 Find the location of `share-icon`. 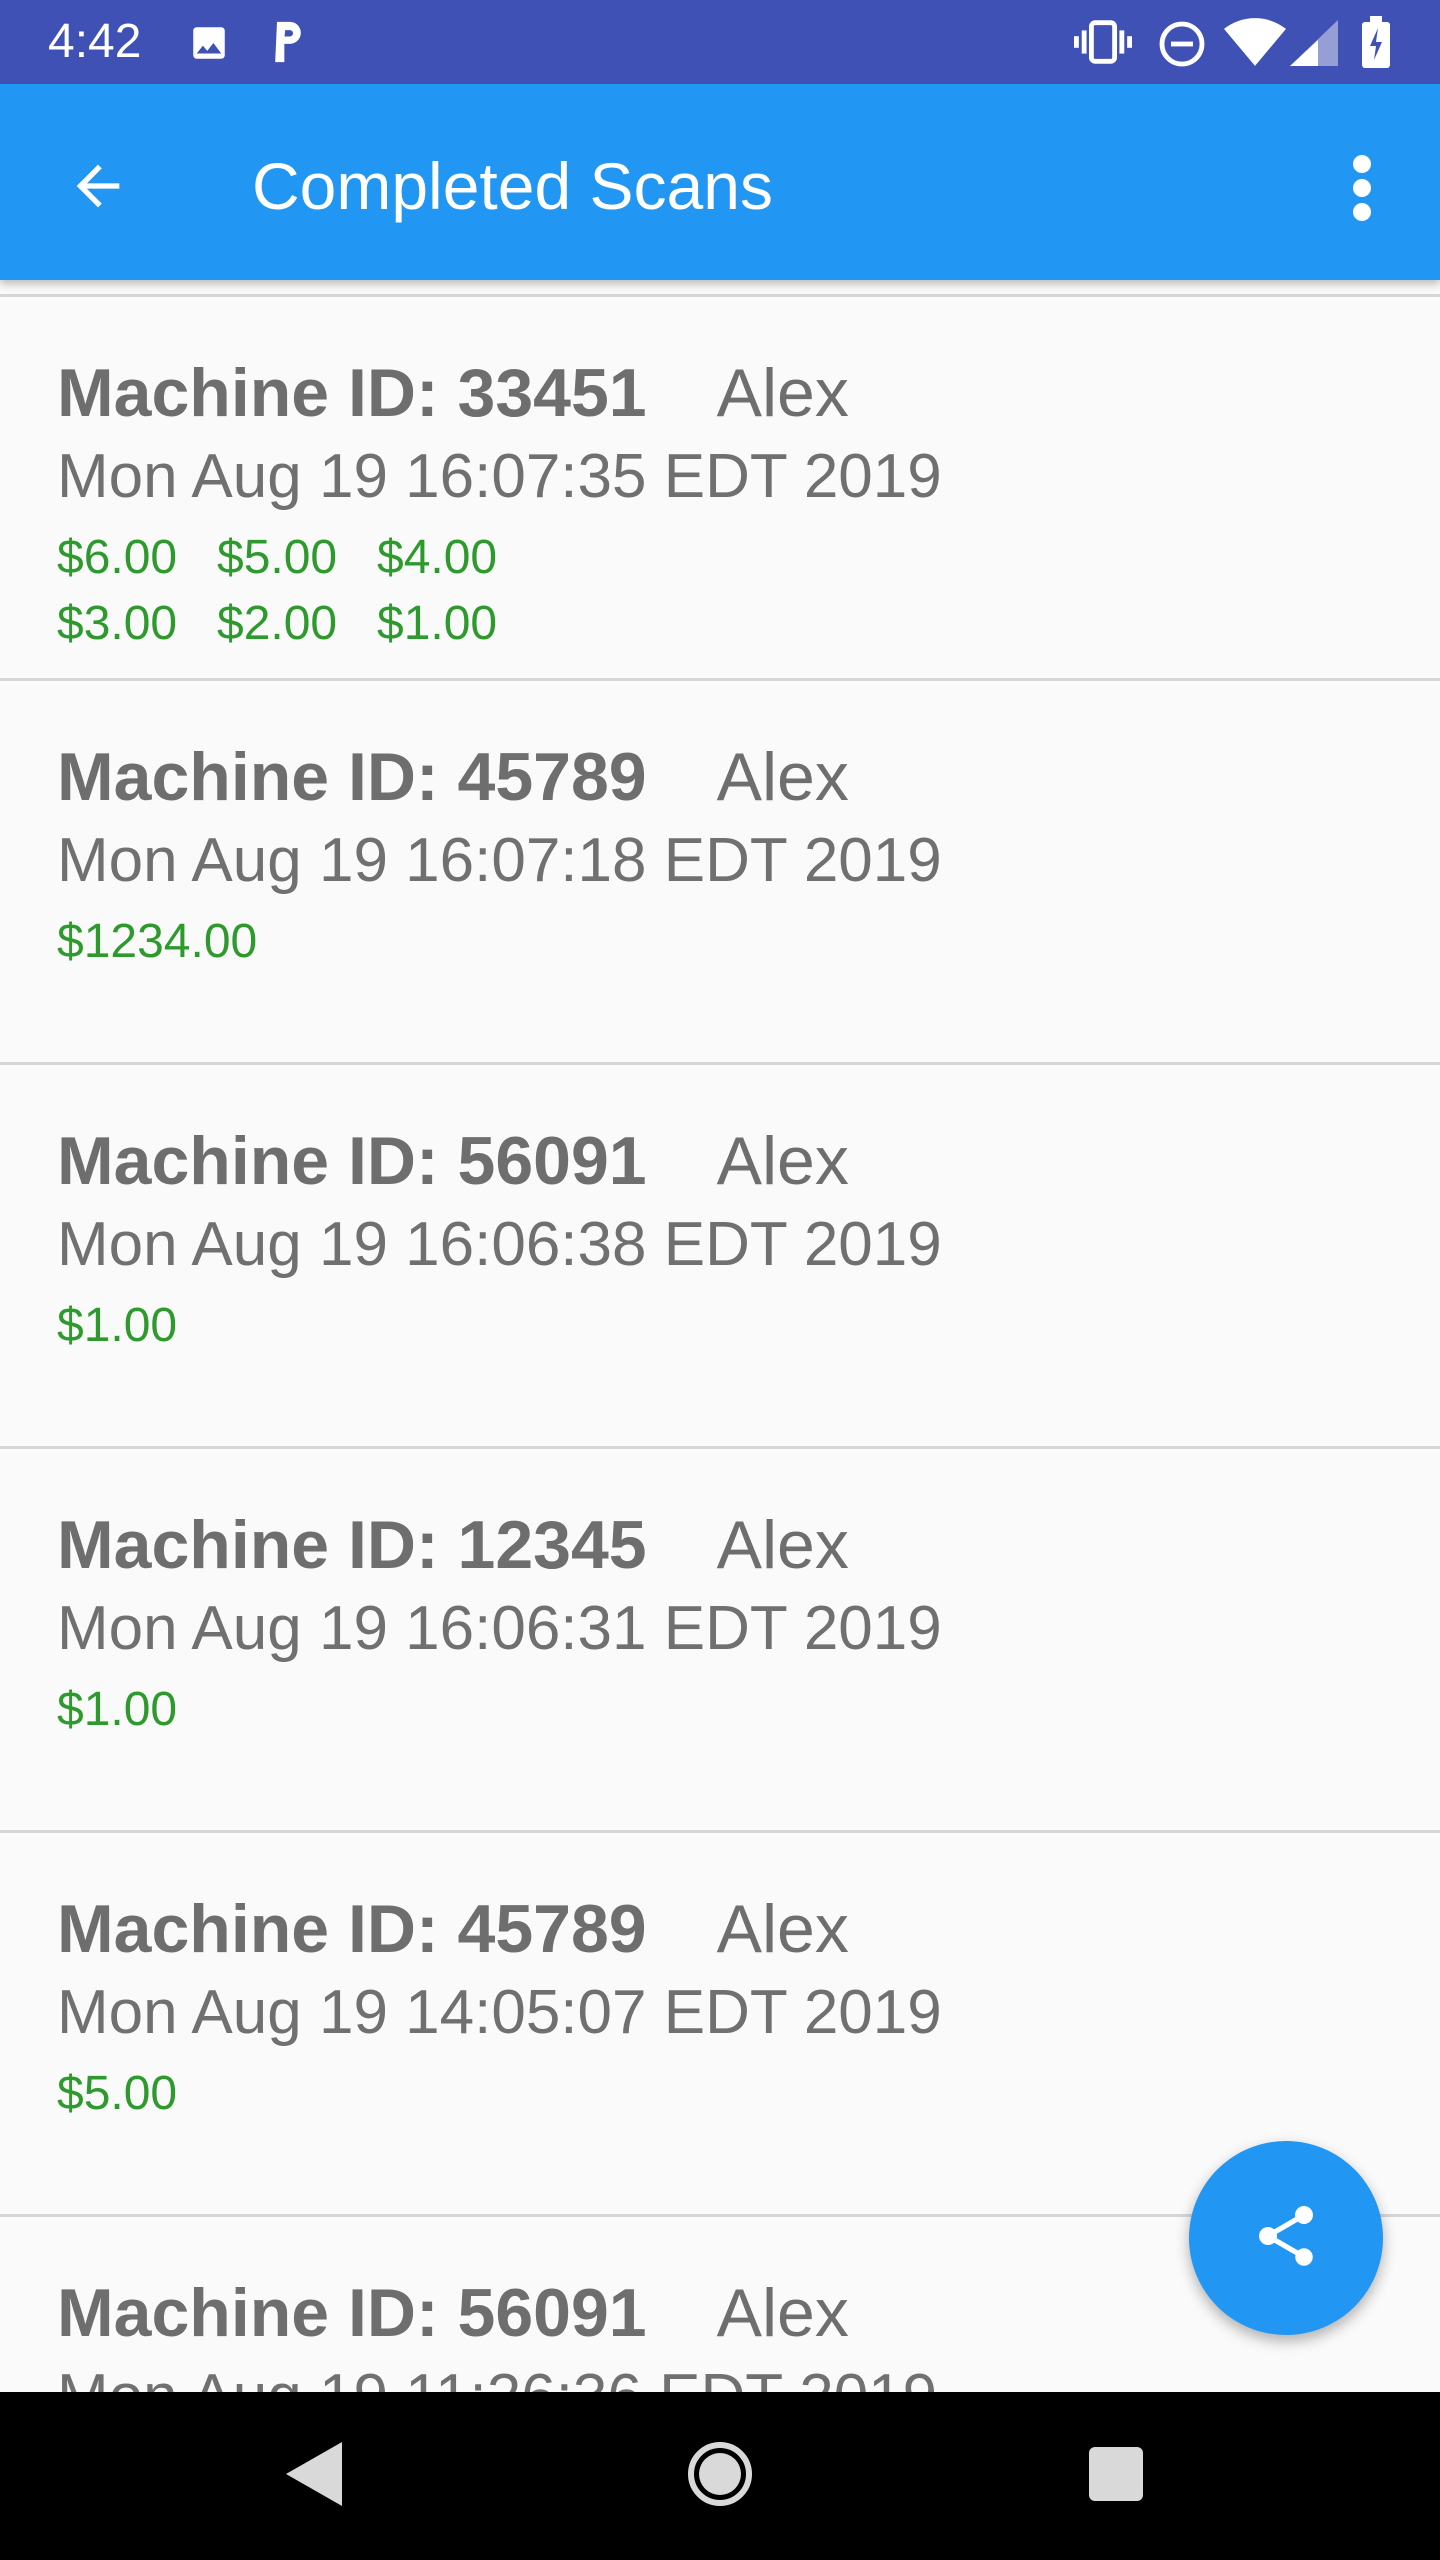

share-icon is located at coordinates (1286, 2238).